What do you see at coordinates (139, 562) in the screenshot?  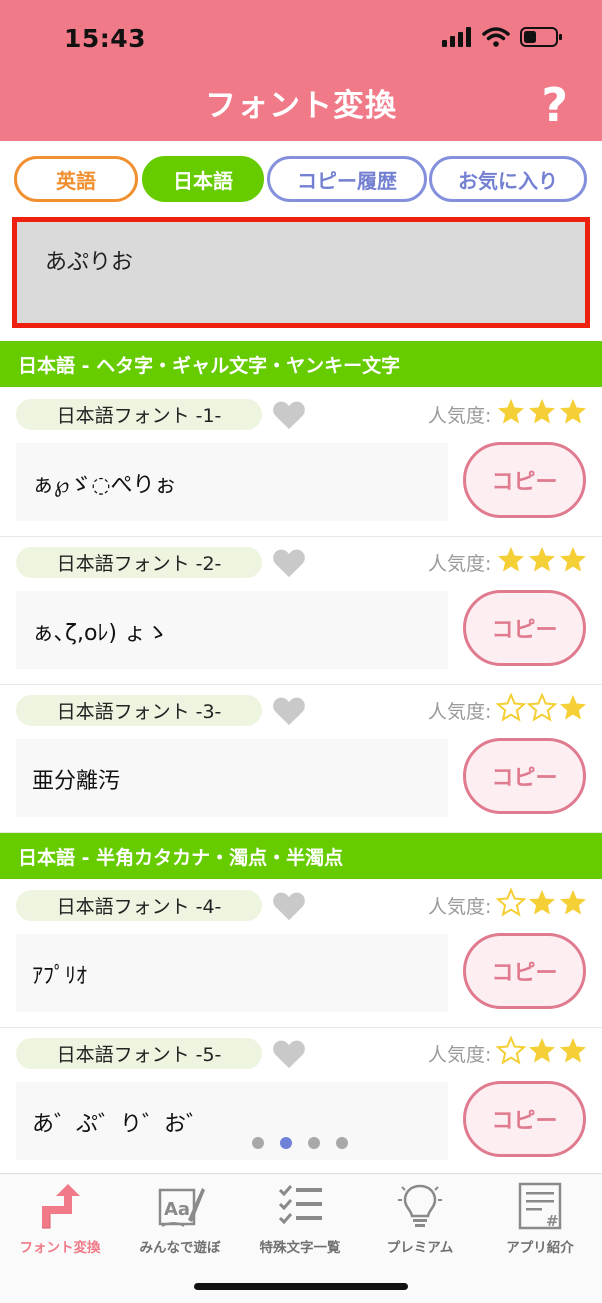 I see `font-name-label: 日本語フォント -2-` at bounding box center [139, 562].